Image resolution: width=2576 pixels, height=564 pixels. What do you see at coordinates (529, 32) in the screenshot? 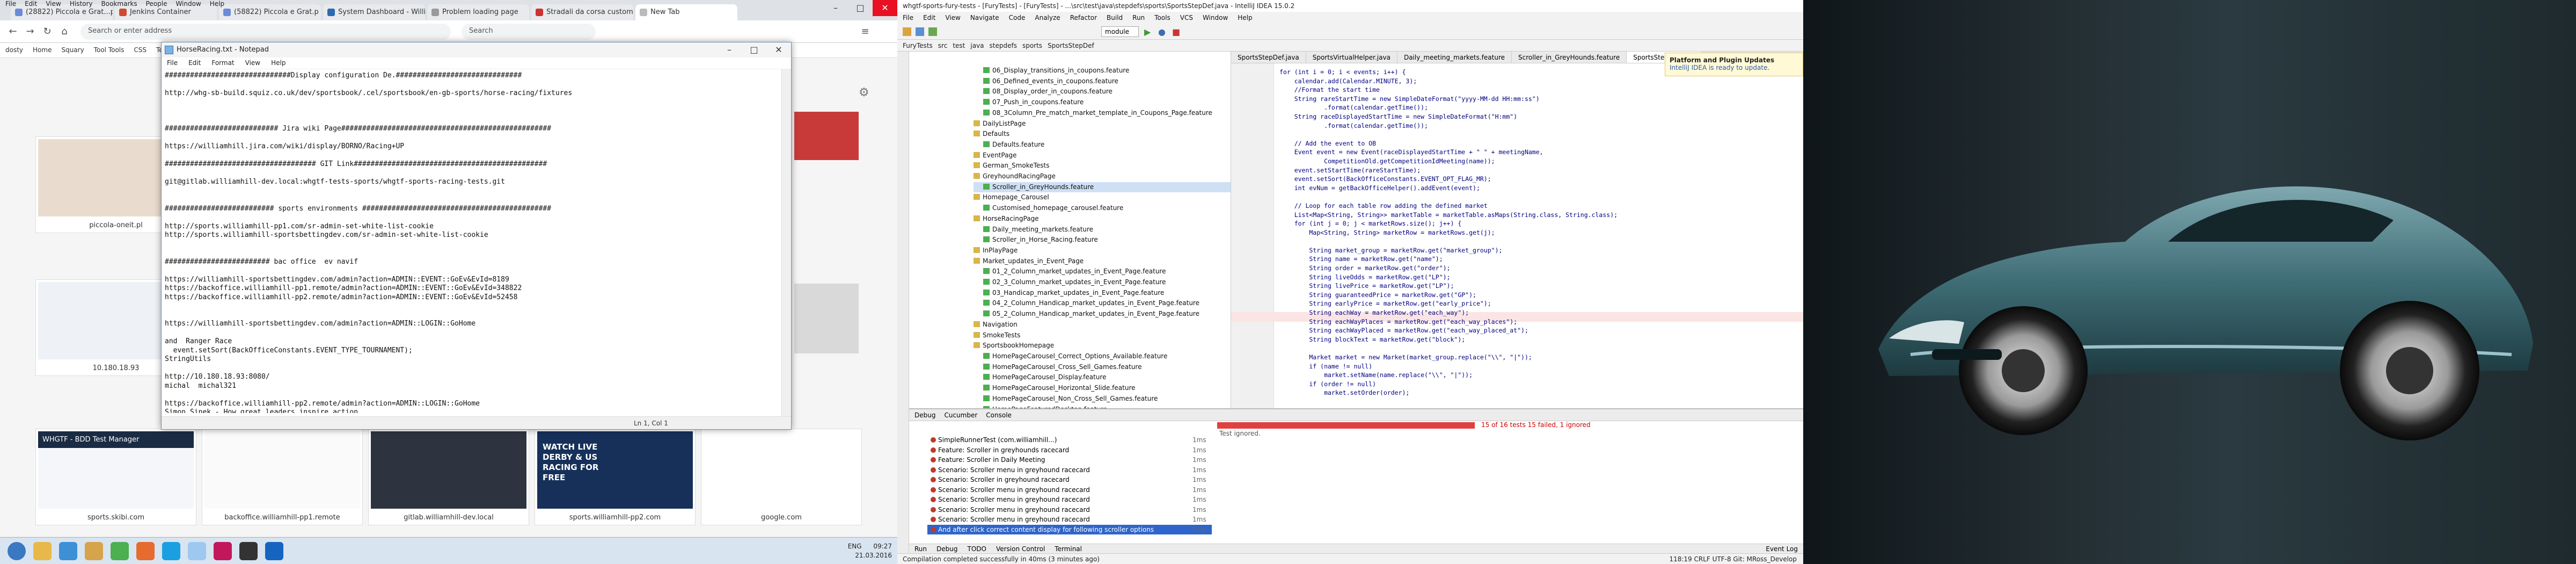
I see `search-input: Search` at bounding box center [529, 32].